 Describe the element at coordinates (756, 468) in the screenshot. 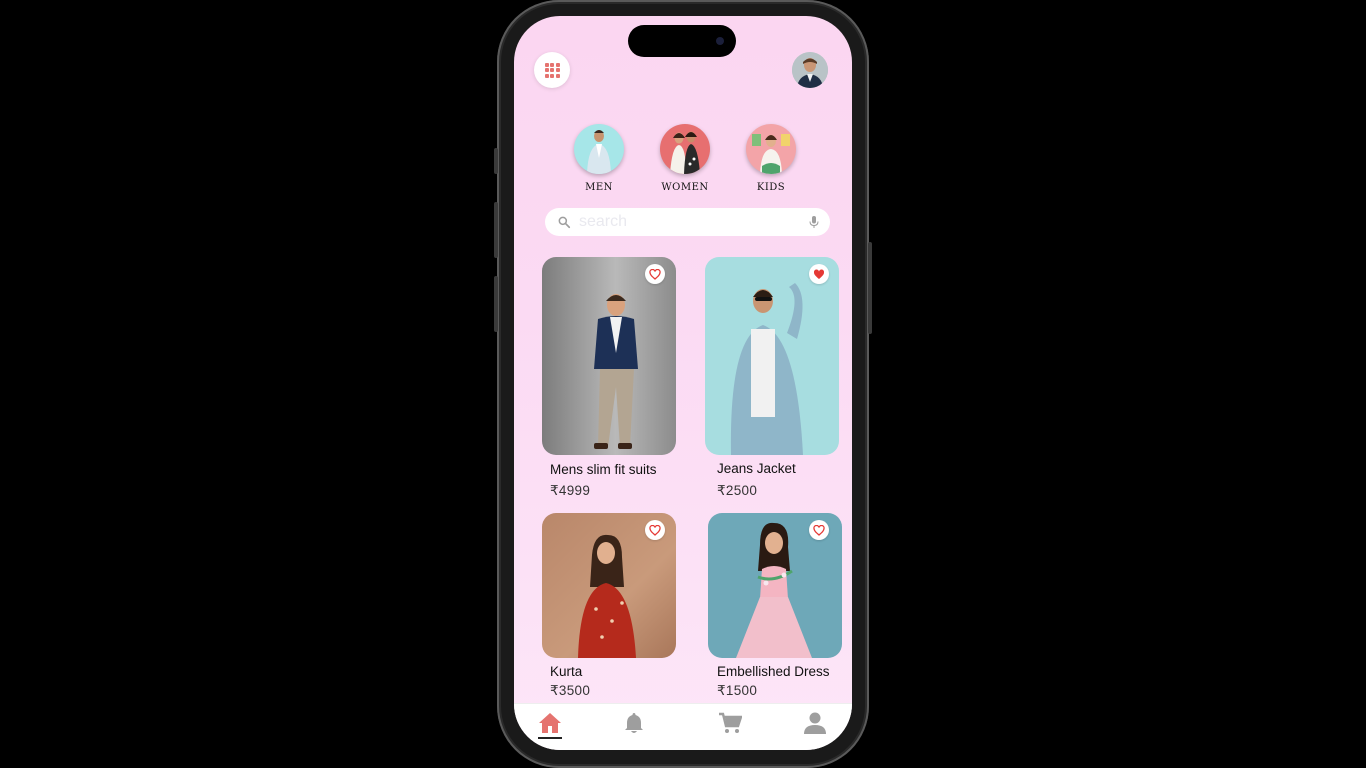

I see `product-name: Jeans Jacket` at that location.